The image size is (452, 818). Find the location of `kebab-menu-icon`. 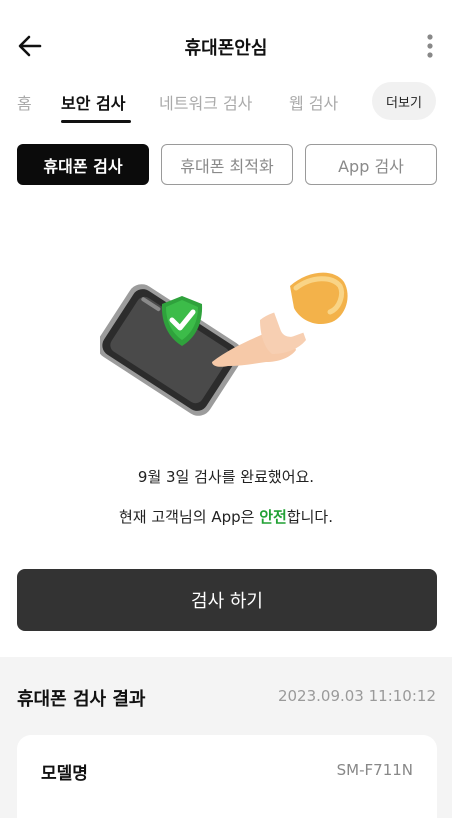

kebab-menu-icon is located at coordinates (430, 46).